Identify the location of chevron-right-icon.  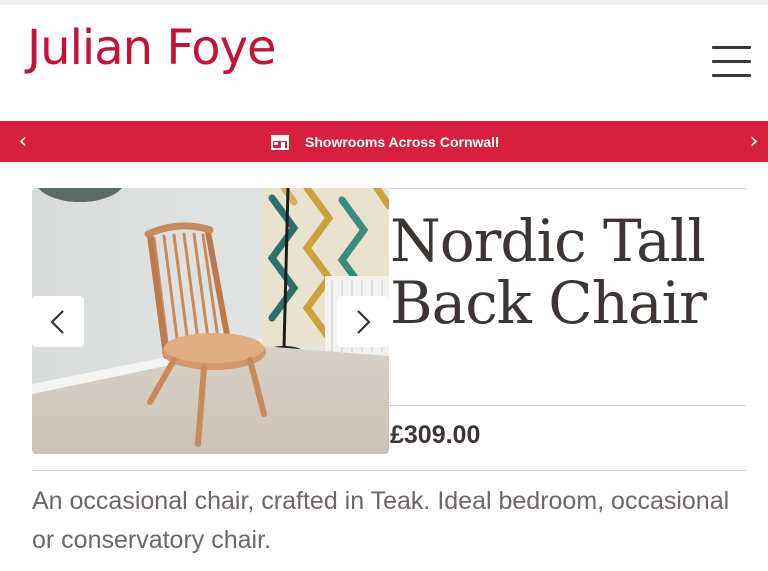
(364, 321).